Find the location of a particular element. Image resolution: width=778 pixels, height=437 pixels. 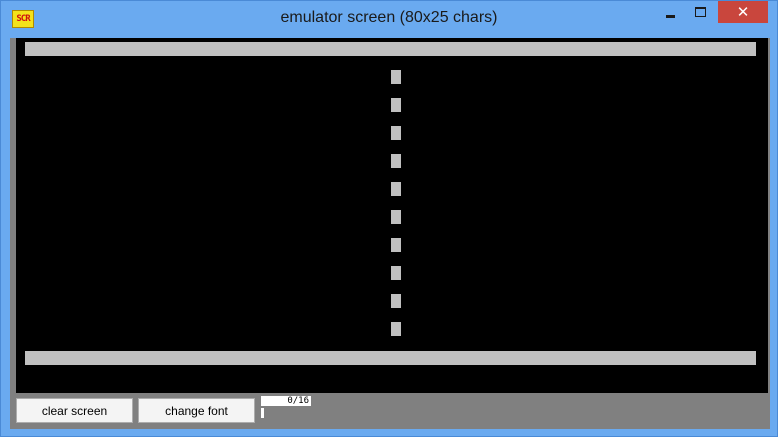

maximize-icon is located at coordinates (700, 12).